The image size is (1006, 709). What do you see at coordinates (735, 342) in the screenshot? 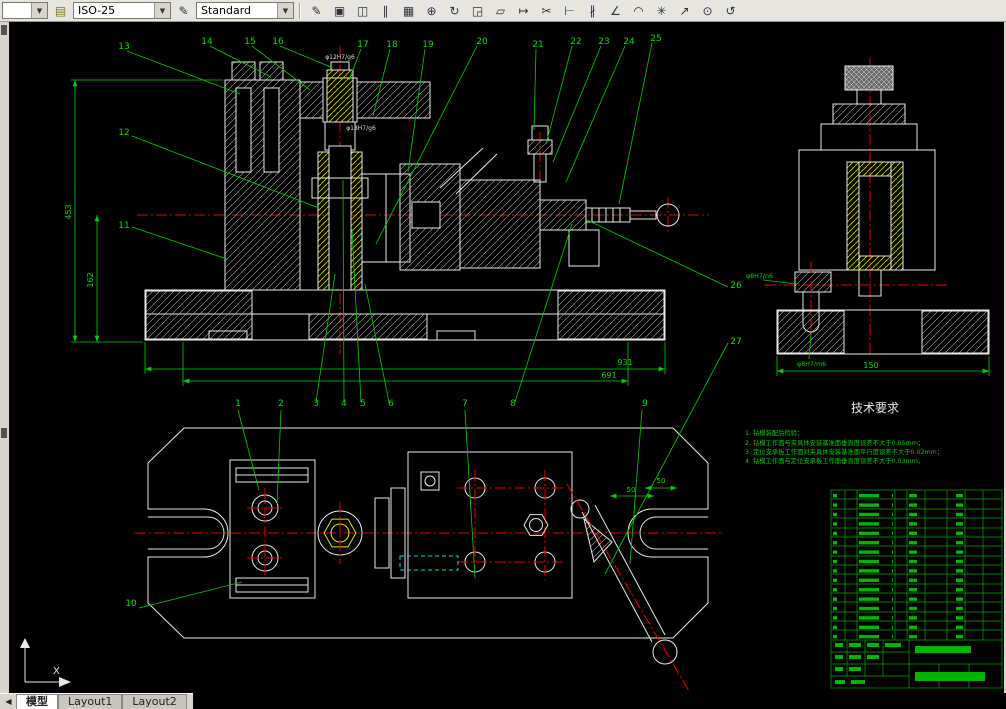
I see `balloon-label: 27` at bounding box center [735, 342].